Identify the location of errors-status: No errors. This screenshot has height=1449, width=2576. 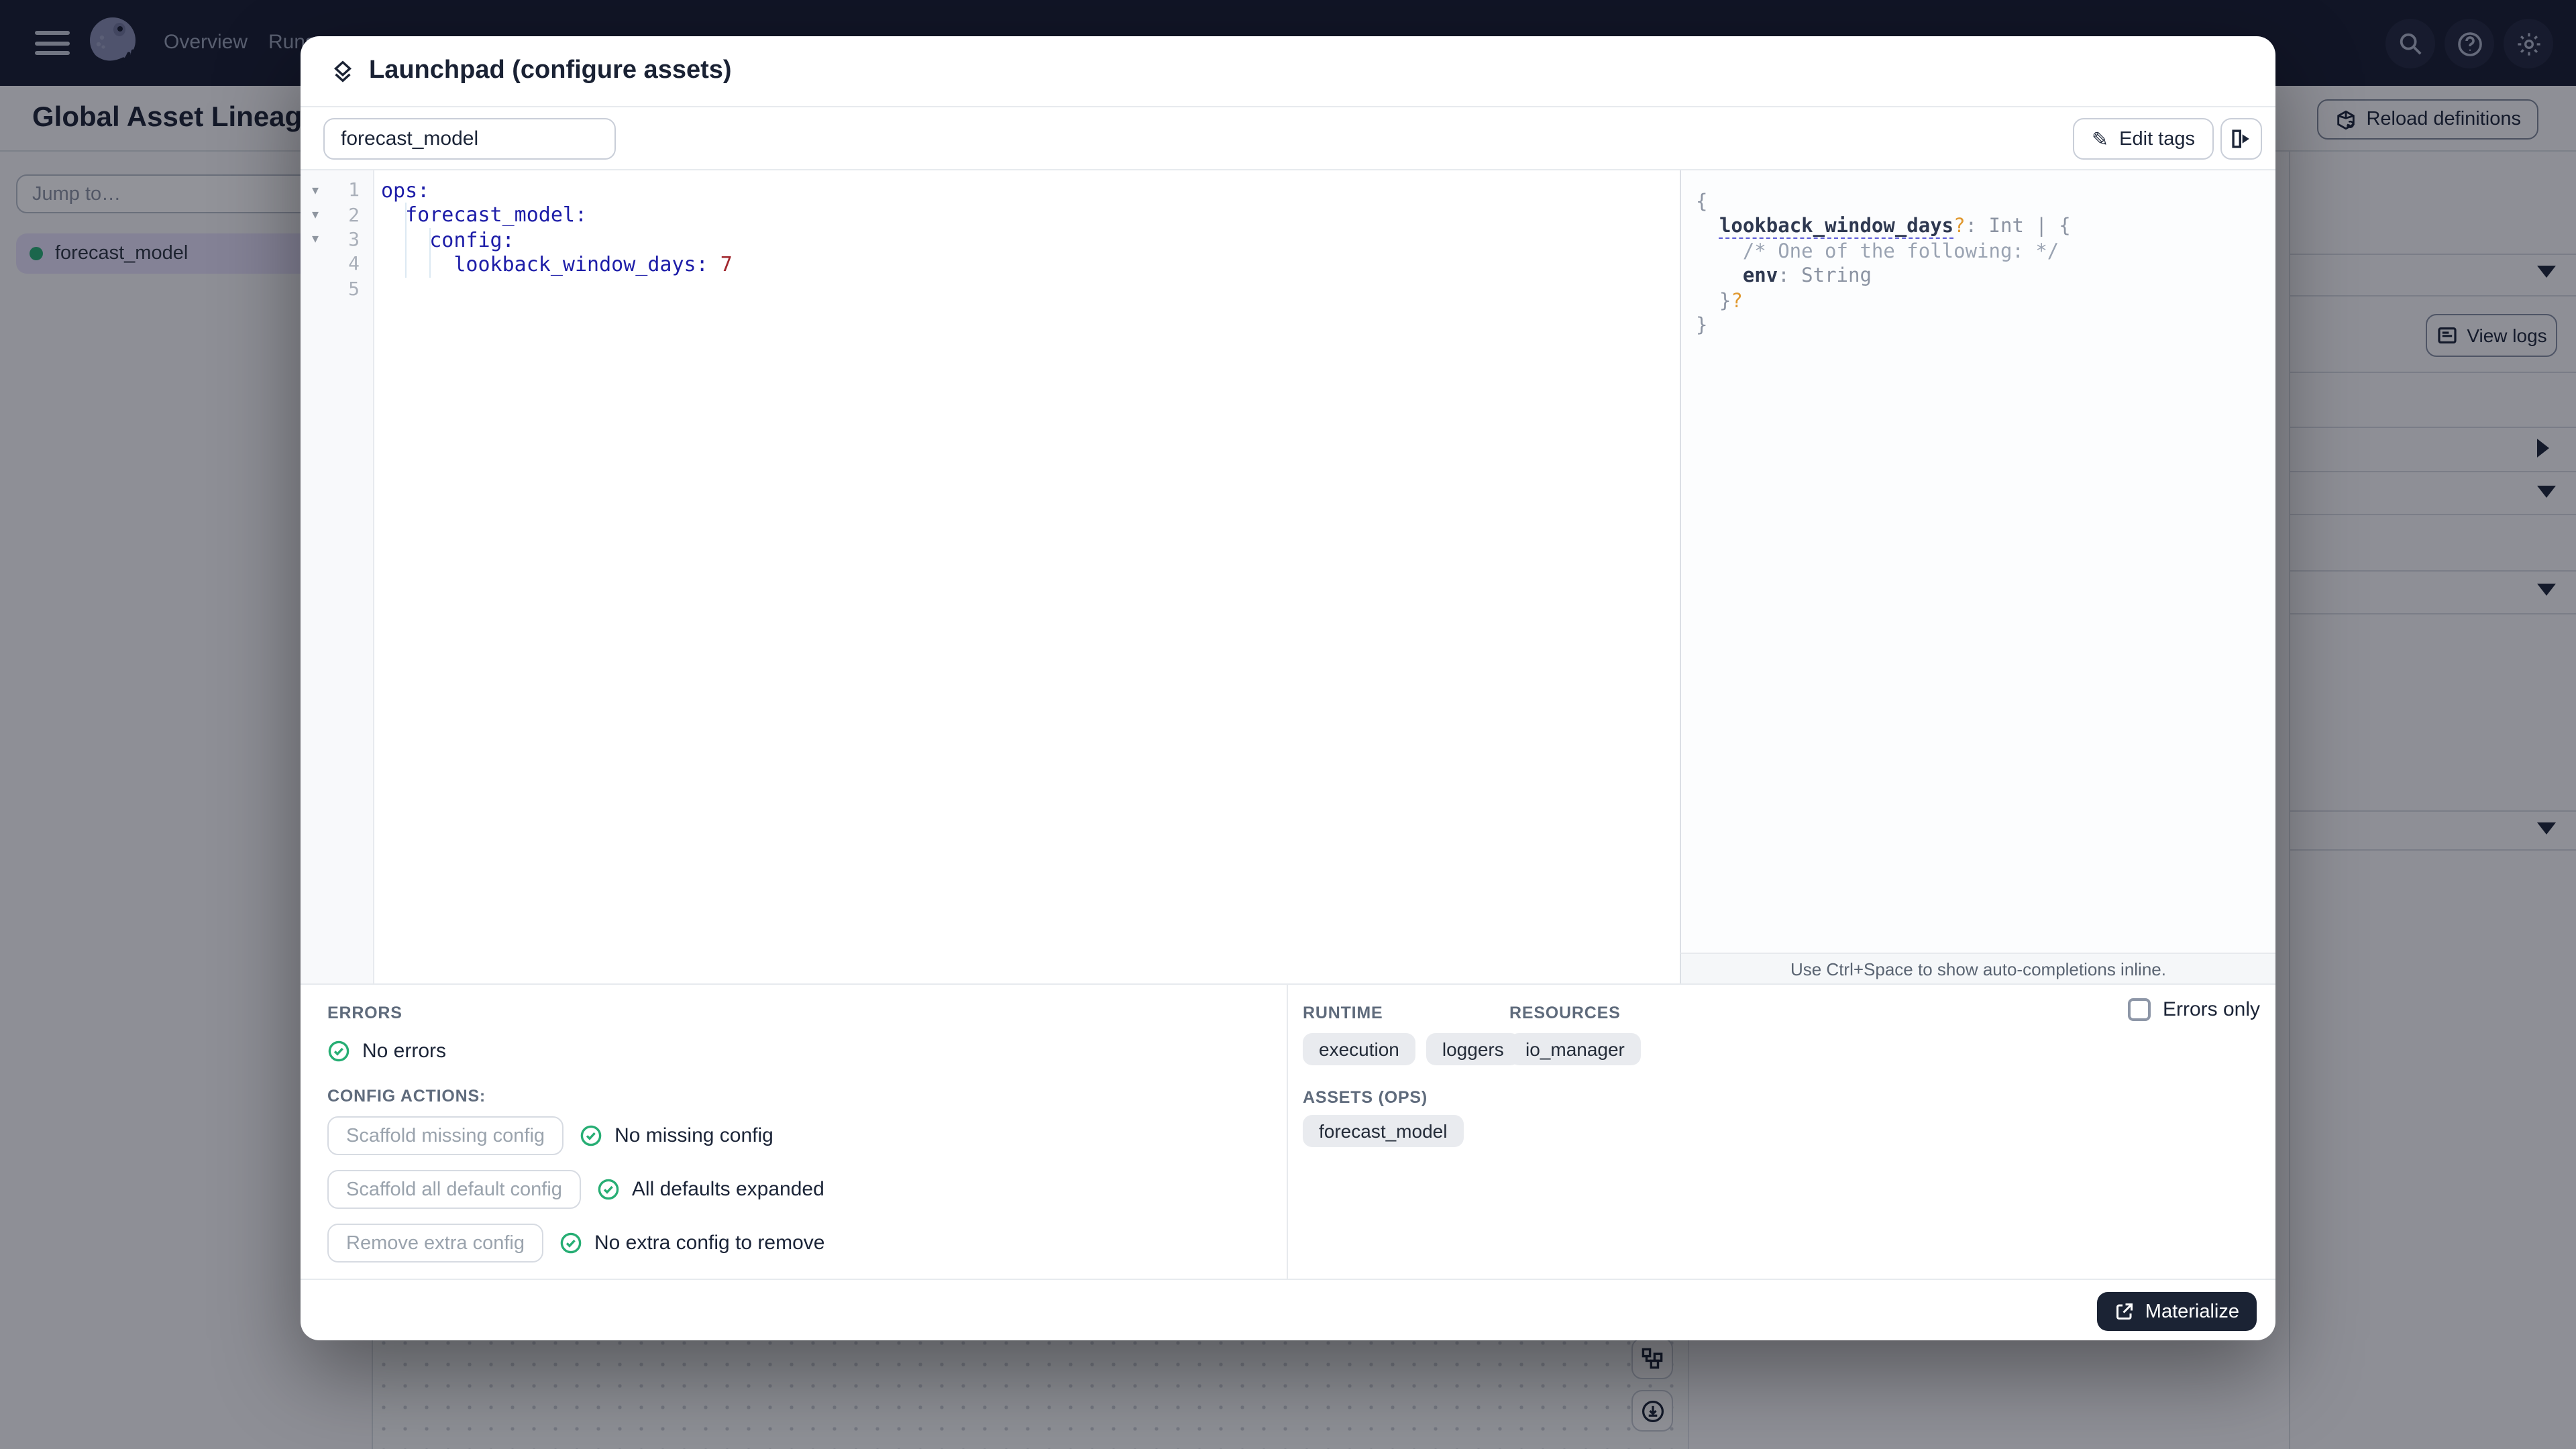
(386, 1051).